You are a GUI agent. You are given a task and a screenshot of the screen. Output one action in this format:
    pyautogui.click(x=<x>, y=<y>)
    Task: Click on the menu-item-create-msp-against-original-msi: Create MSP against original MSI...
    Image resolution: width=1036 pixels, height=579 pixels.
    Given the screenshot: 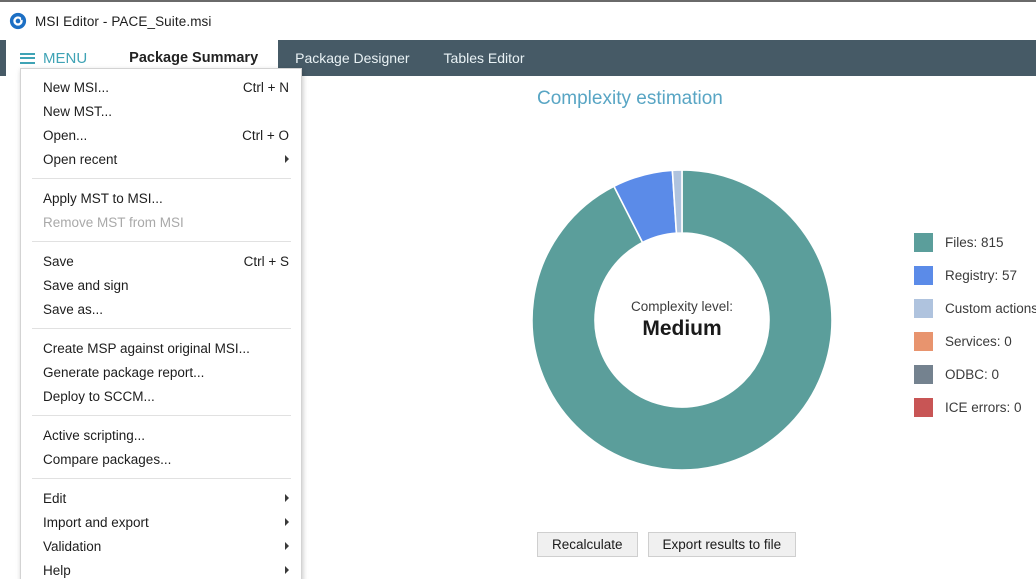 What is the action you would take?
    pyautogui.click(x=161, y=348)
    